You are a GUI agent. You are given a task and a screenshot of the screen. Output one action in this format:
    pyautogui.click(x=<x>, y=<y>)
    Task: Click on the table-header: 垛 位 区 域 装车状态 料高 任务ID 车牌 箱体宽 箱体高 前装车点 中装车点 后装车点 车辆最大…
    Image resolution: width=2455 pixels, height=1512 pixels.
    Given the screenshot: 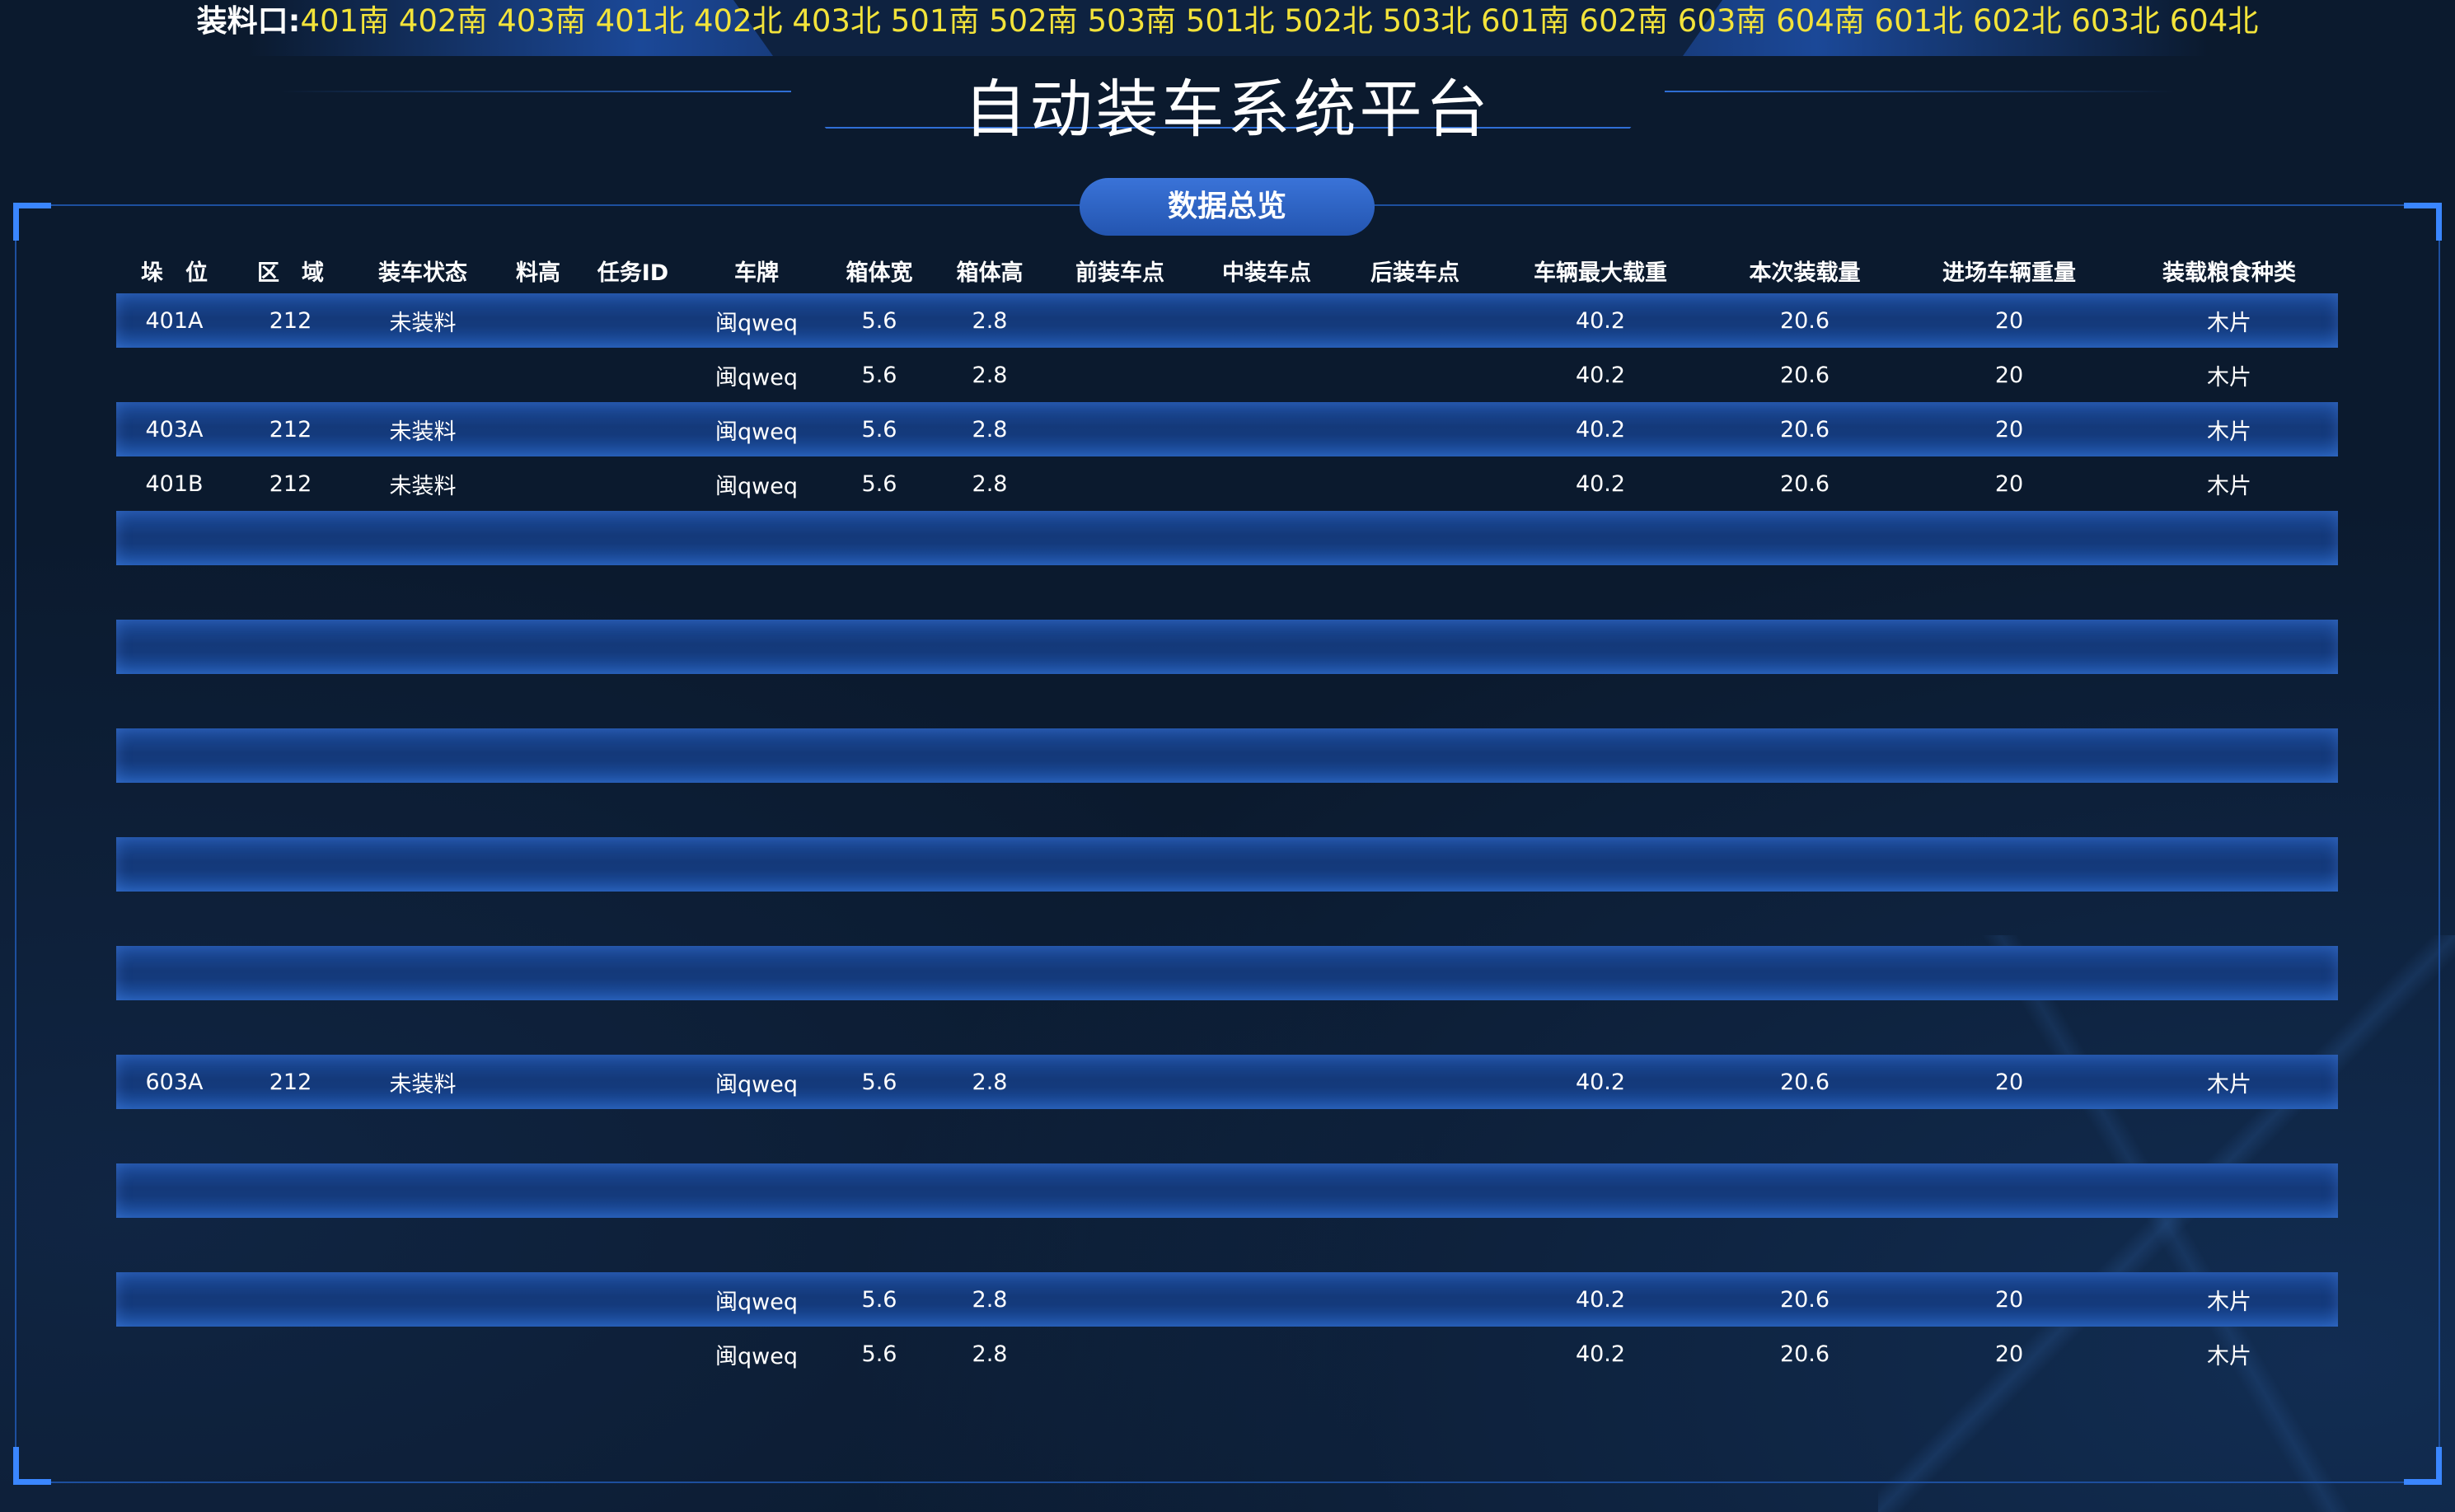 What is the action you would take?
    pyautogui.click(x=1227, y=270)
    